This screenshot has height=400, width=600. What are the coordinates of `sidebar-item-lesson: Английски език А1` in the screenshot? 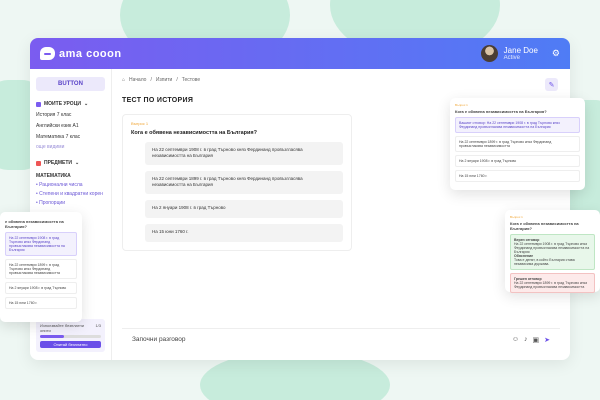 It's located at (70, 126).